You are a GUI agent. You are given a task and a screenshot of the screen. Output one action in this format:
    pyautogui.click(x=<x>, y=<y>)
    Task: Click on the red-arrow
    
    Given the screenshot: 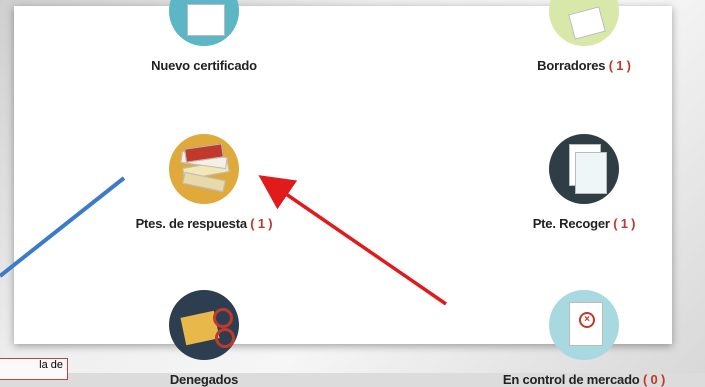 What is the action you would take?
    pyautogui.click(x=352, y=240)
    